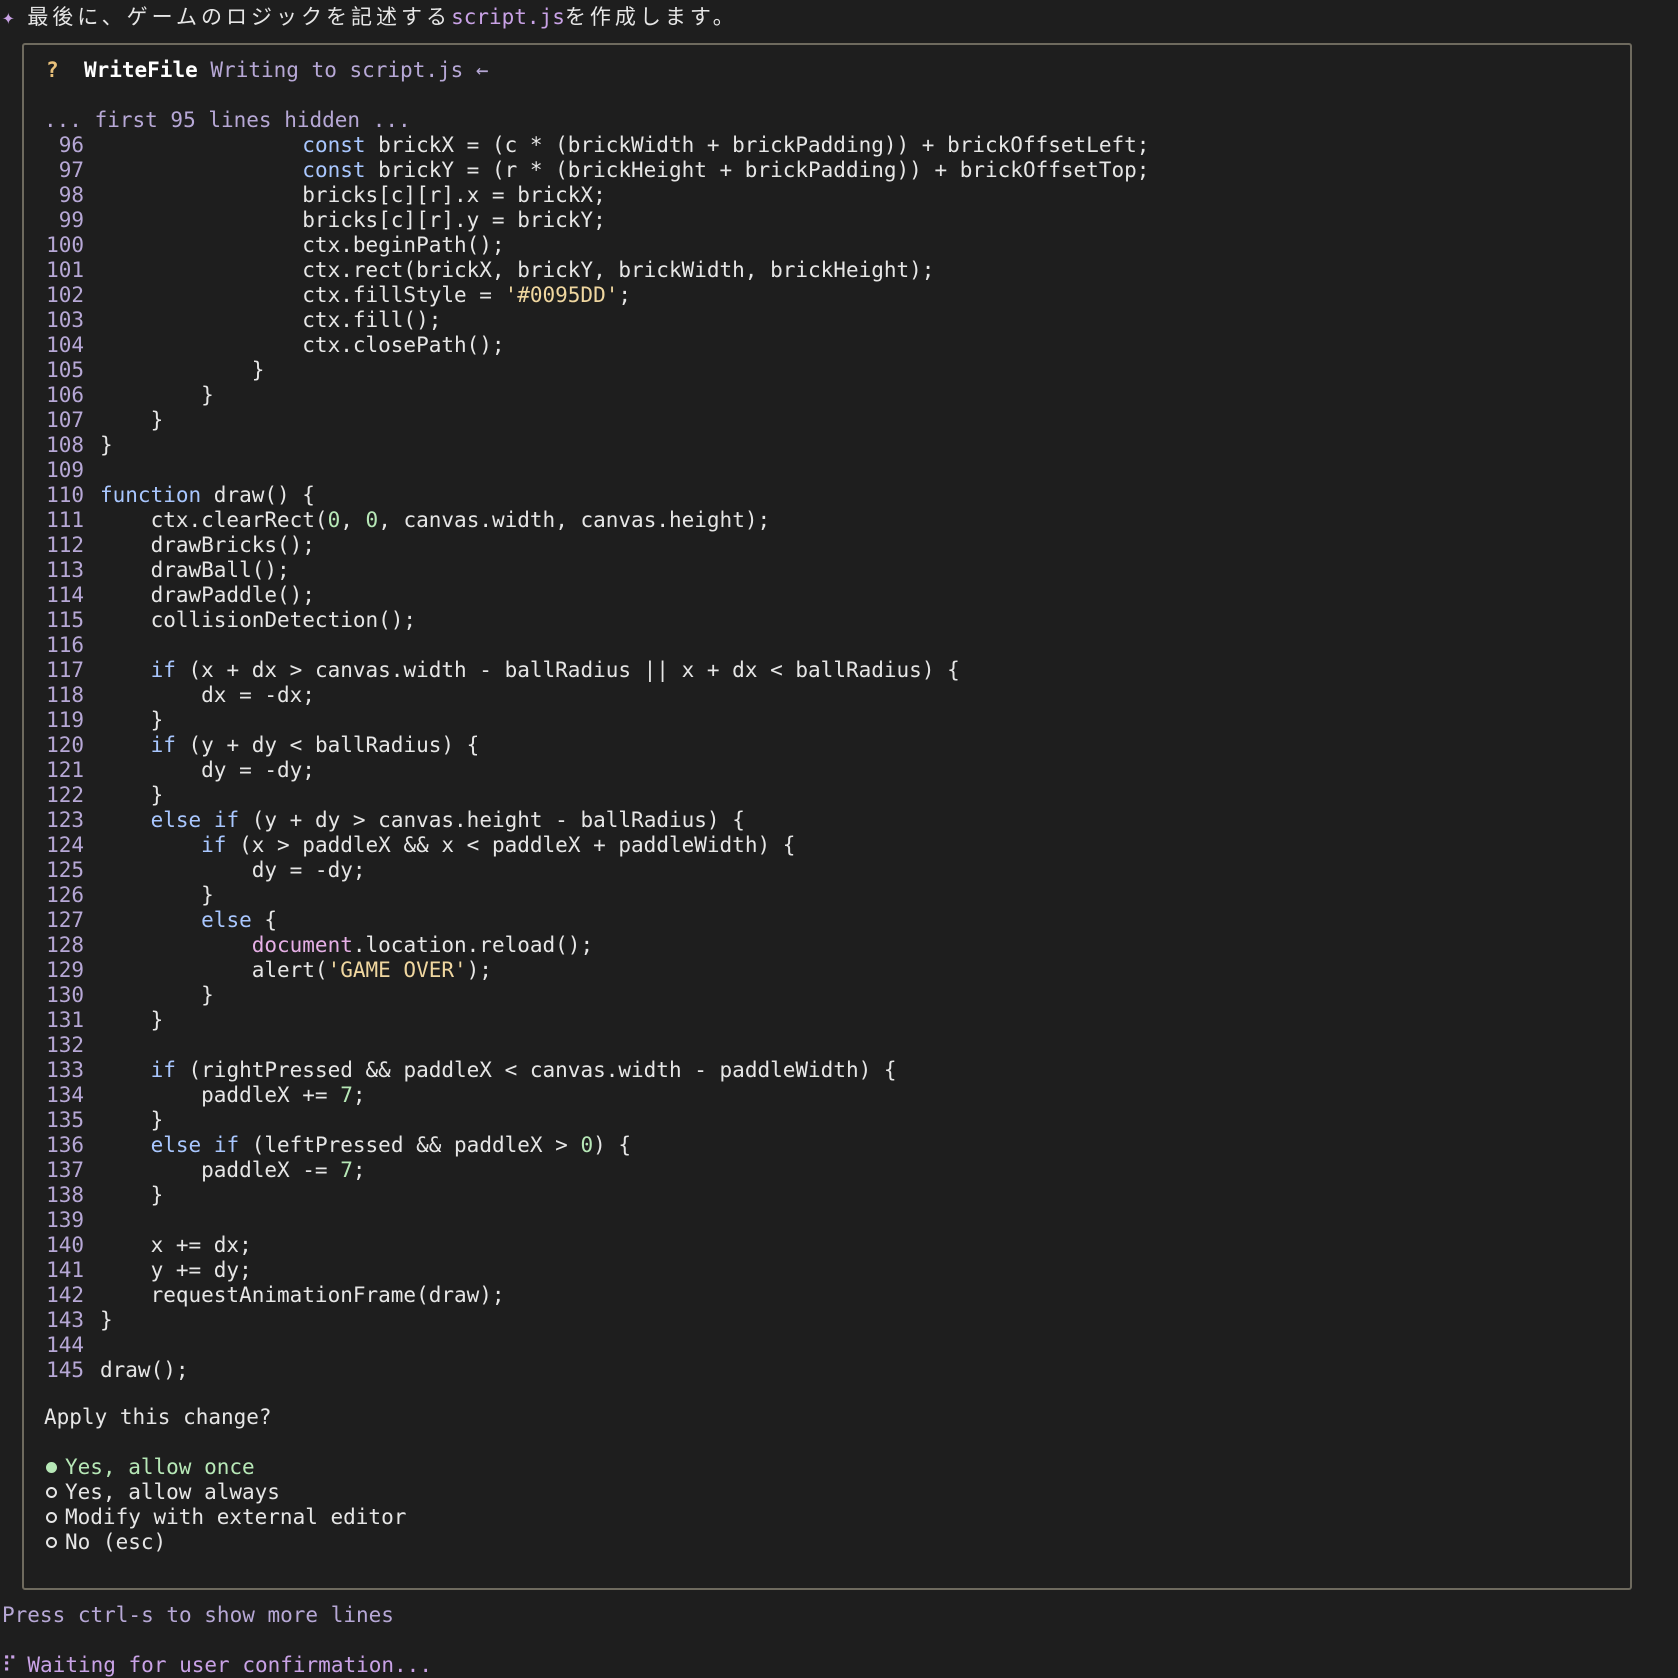  Describe the element at coordinates (65, 670) in the screenshot. I see `line-number: 117` at that location.